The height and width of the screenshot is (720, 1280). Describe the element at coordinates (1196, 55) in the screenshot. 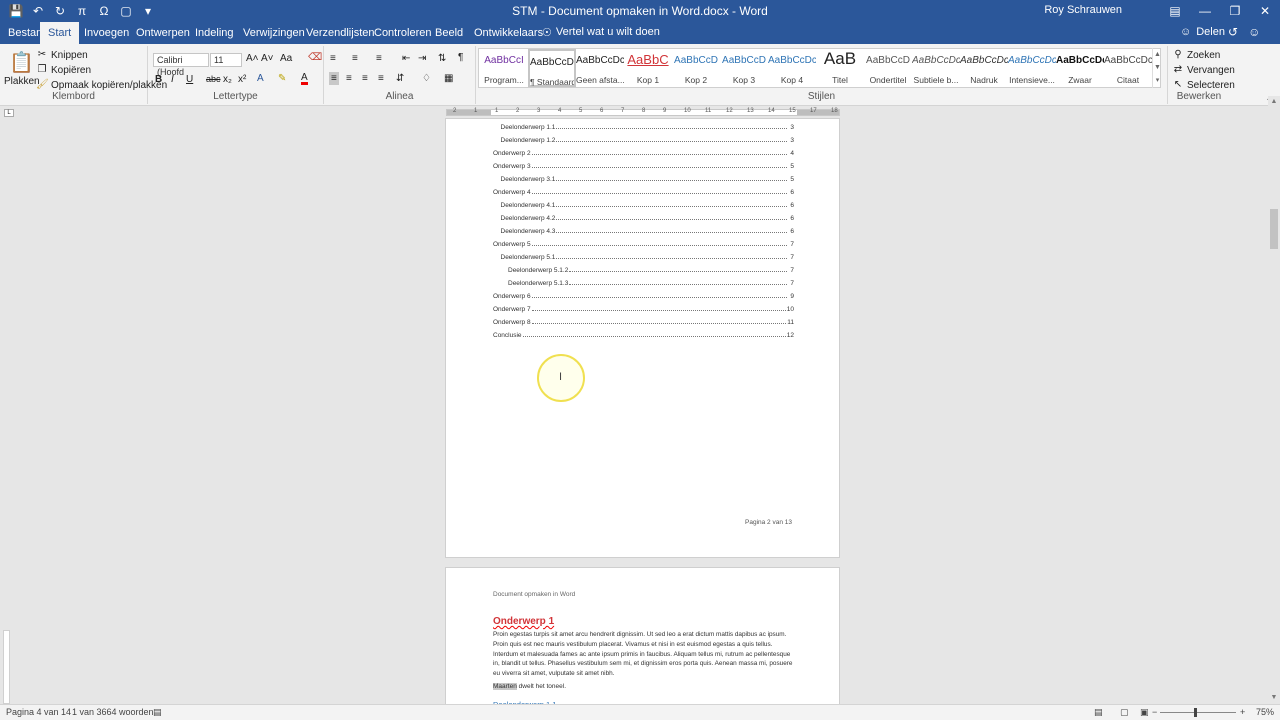

I see `find-button: ⚲ Zoeken` at that location.